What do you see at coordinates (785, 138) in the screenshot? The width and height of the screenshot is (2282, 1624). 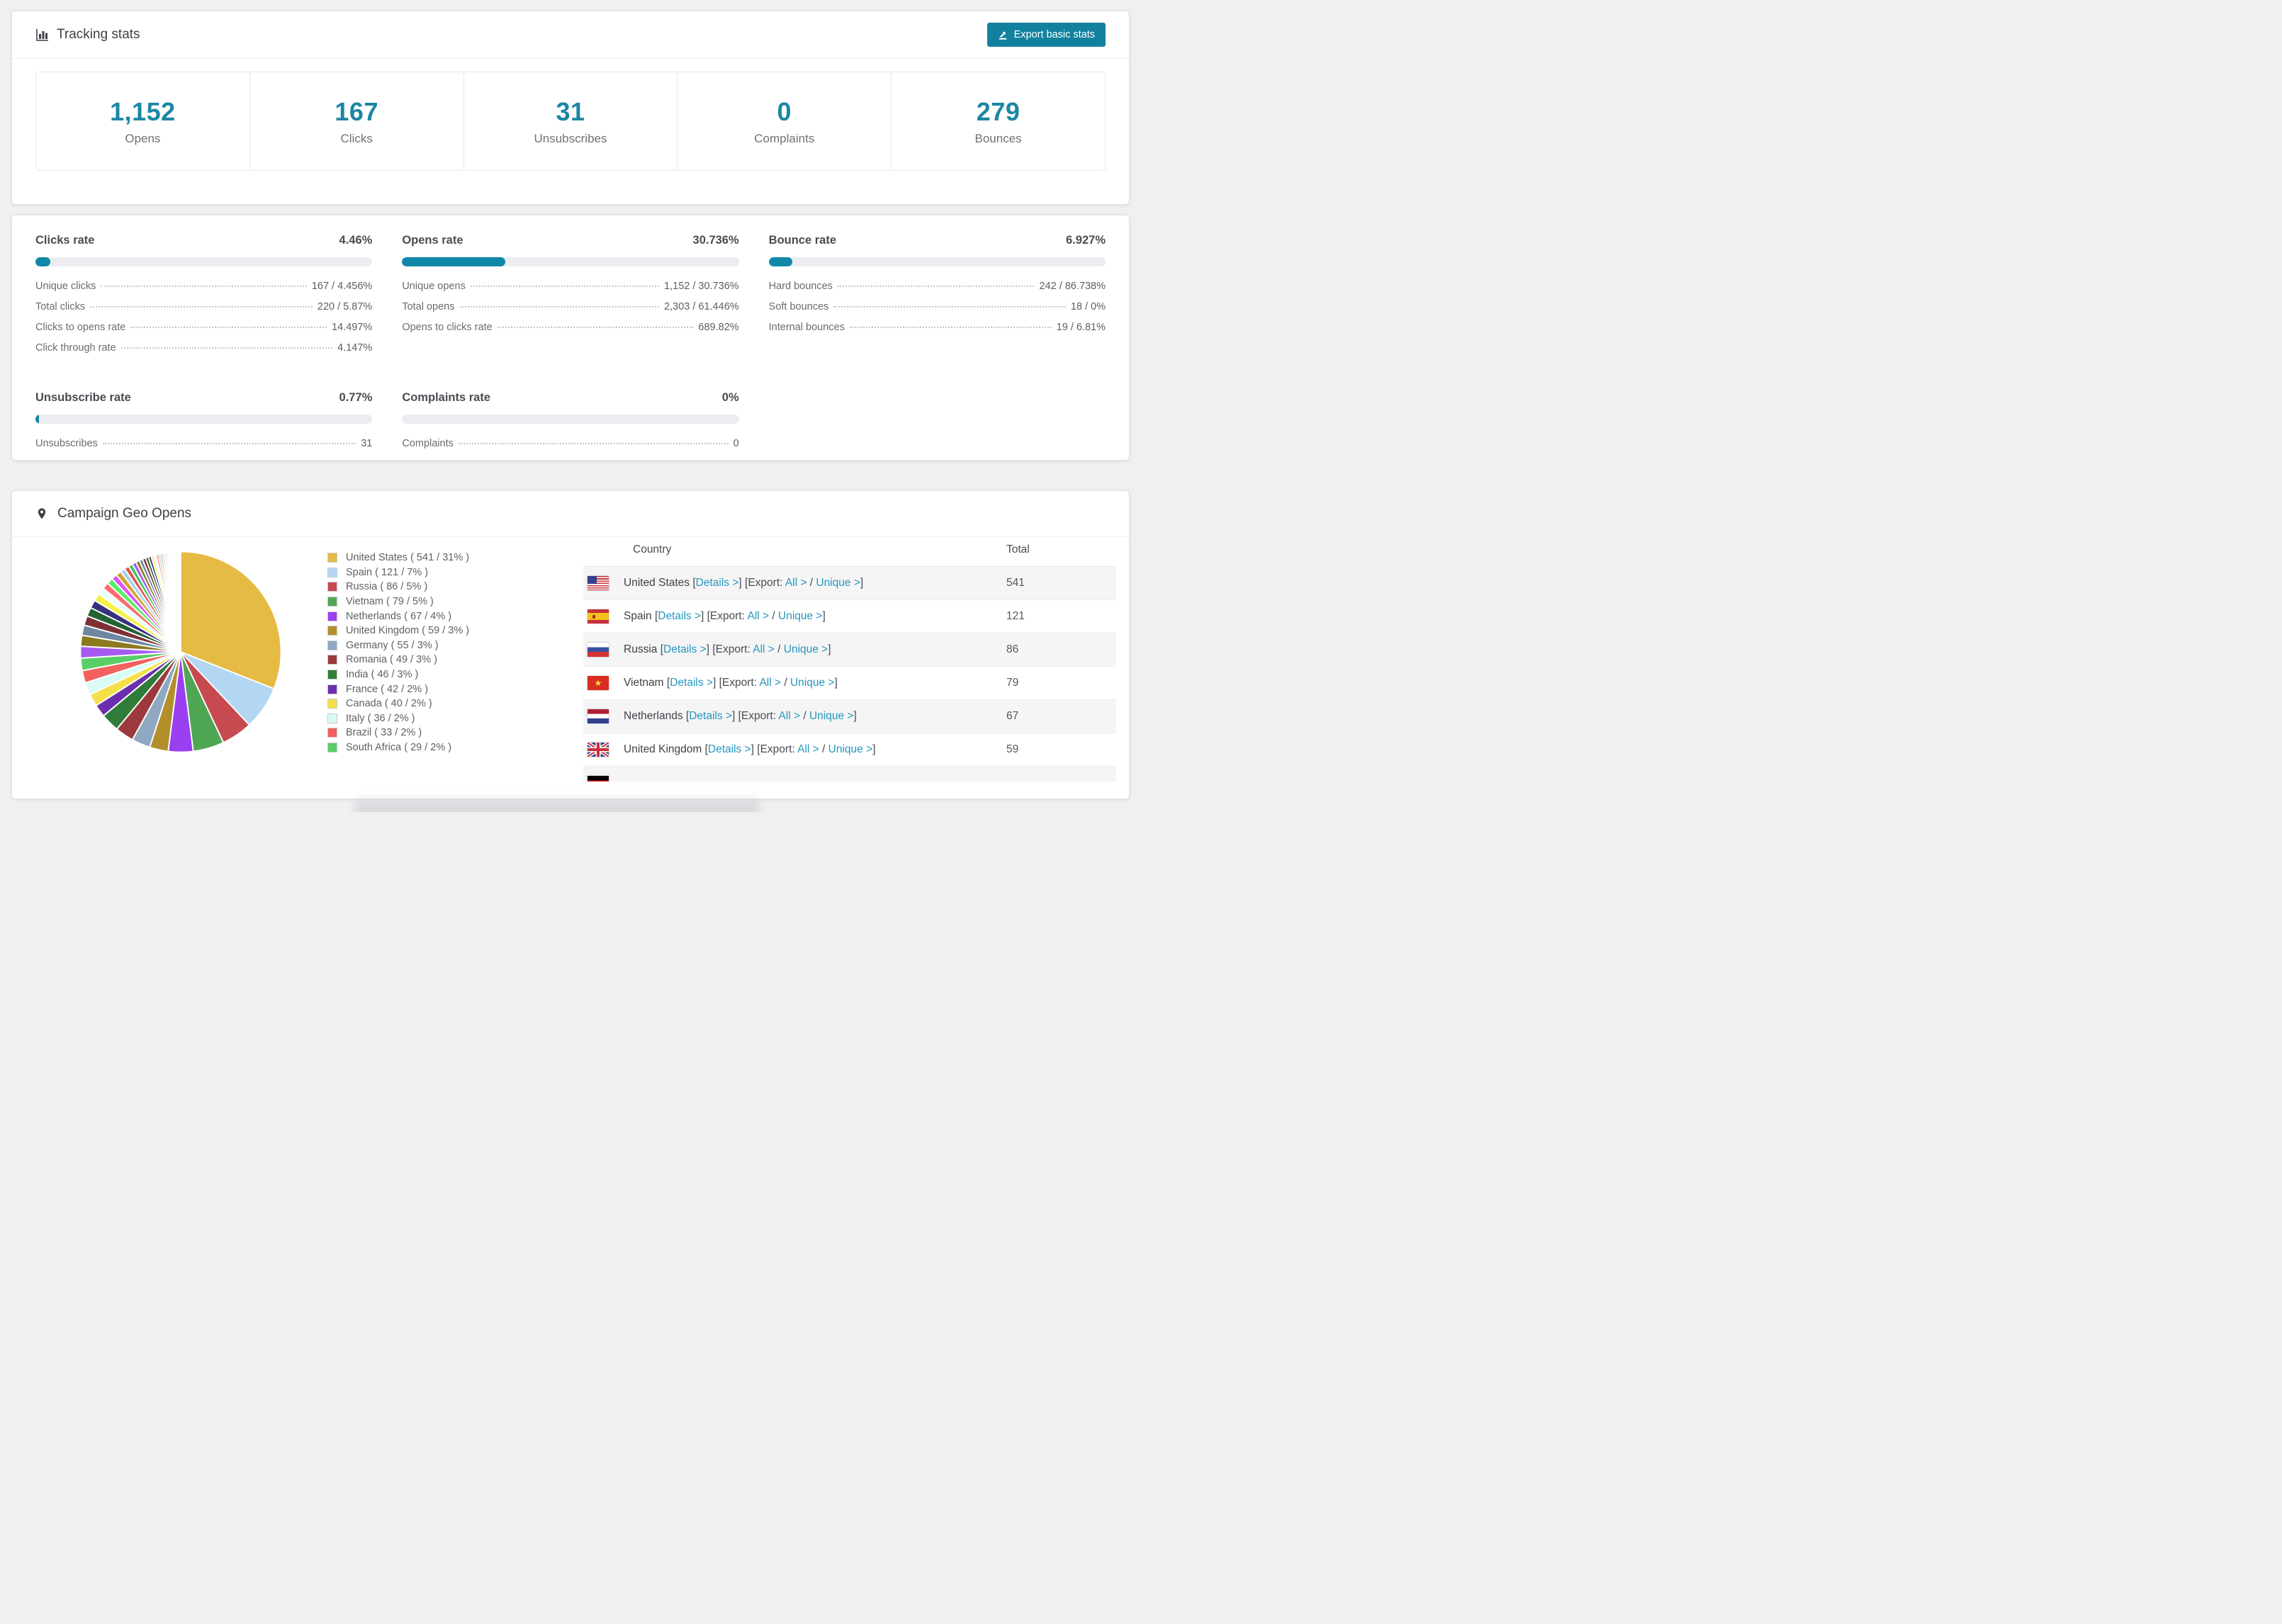 I see `stat-label: Complaints` at bounding box center [785, 138].